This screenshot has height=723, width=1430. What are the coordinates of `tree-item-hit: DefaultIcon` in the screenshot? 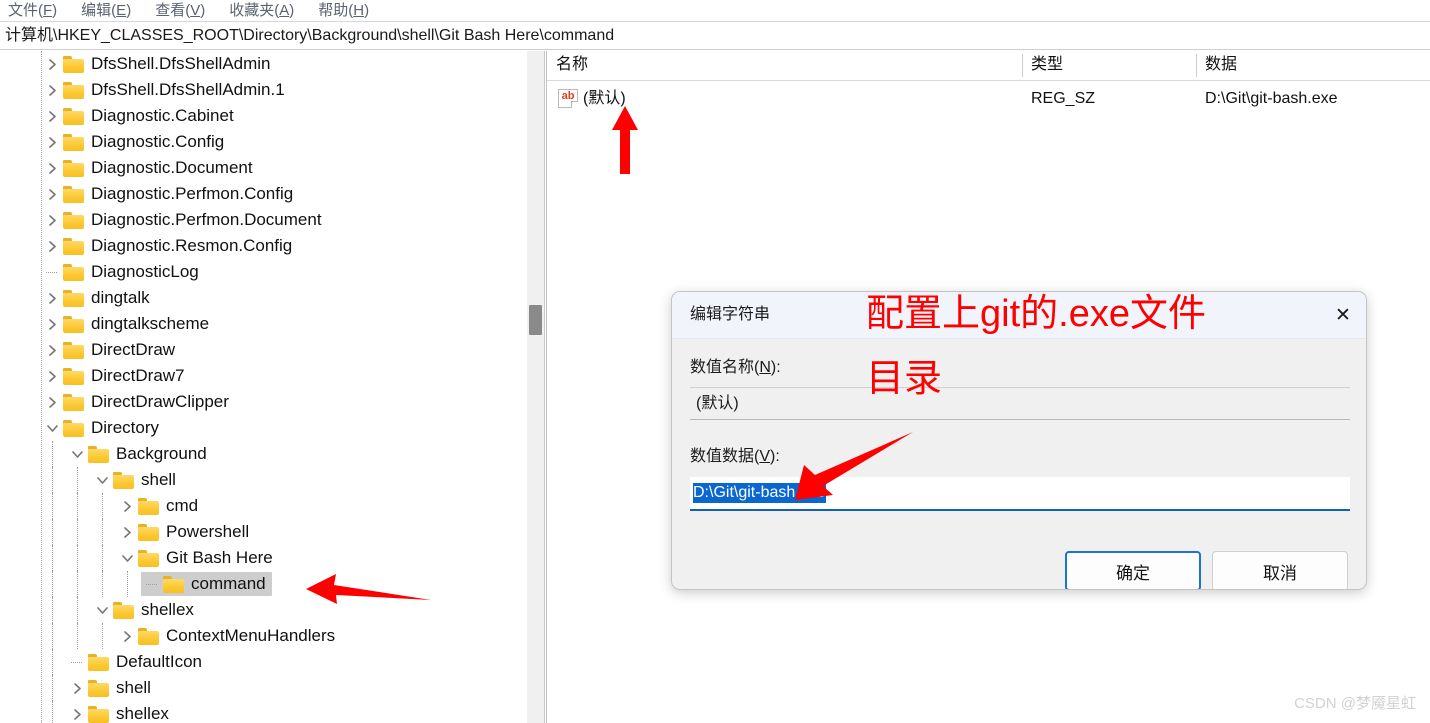 It's located at (137, 662).